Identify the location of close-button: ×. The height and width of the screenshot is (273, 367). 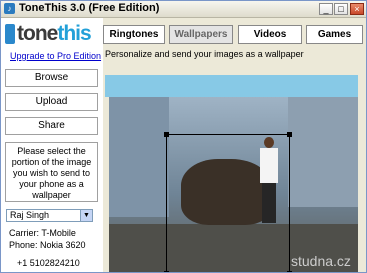
(357, 9).